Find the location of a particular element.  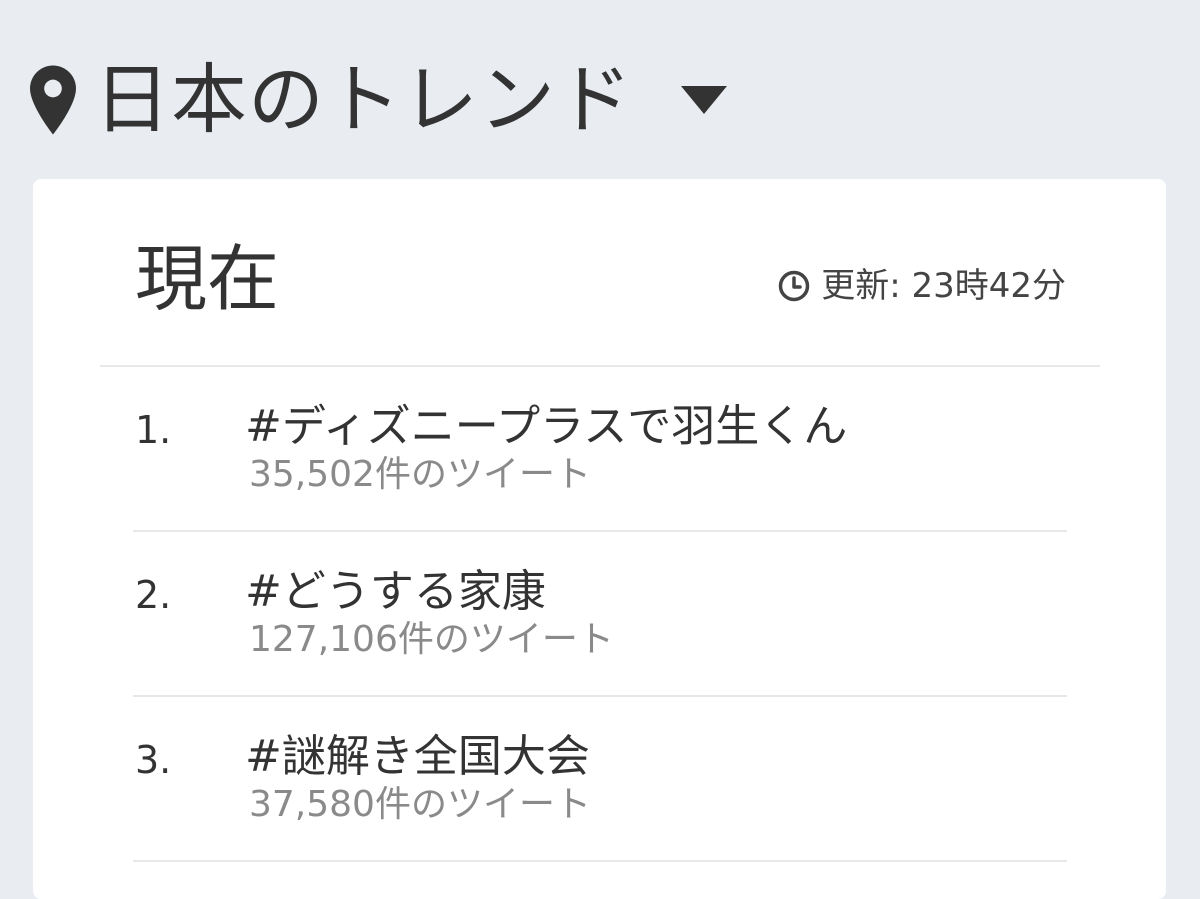

trend-tweet-count: 37,580件のツイート is located at coordinates (420, 804).